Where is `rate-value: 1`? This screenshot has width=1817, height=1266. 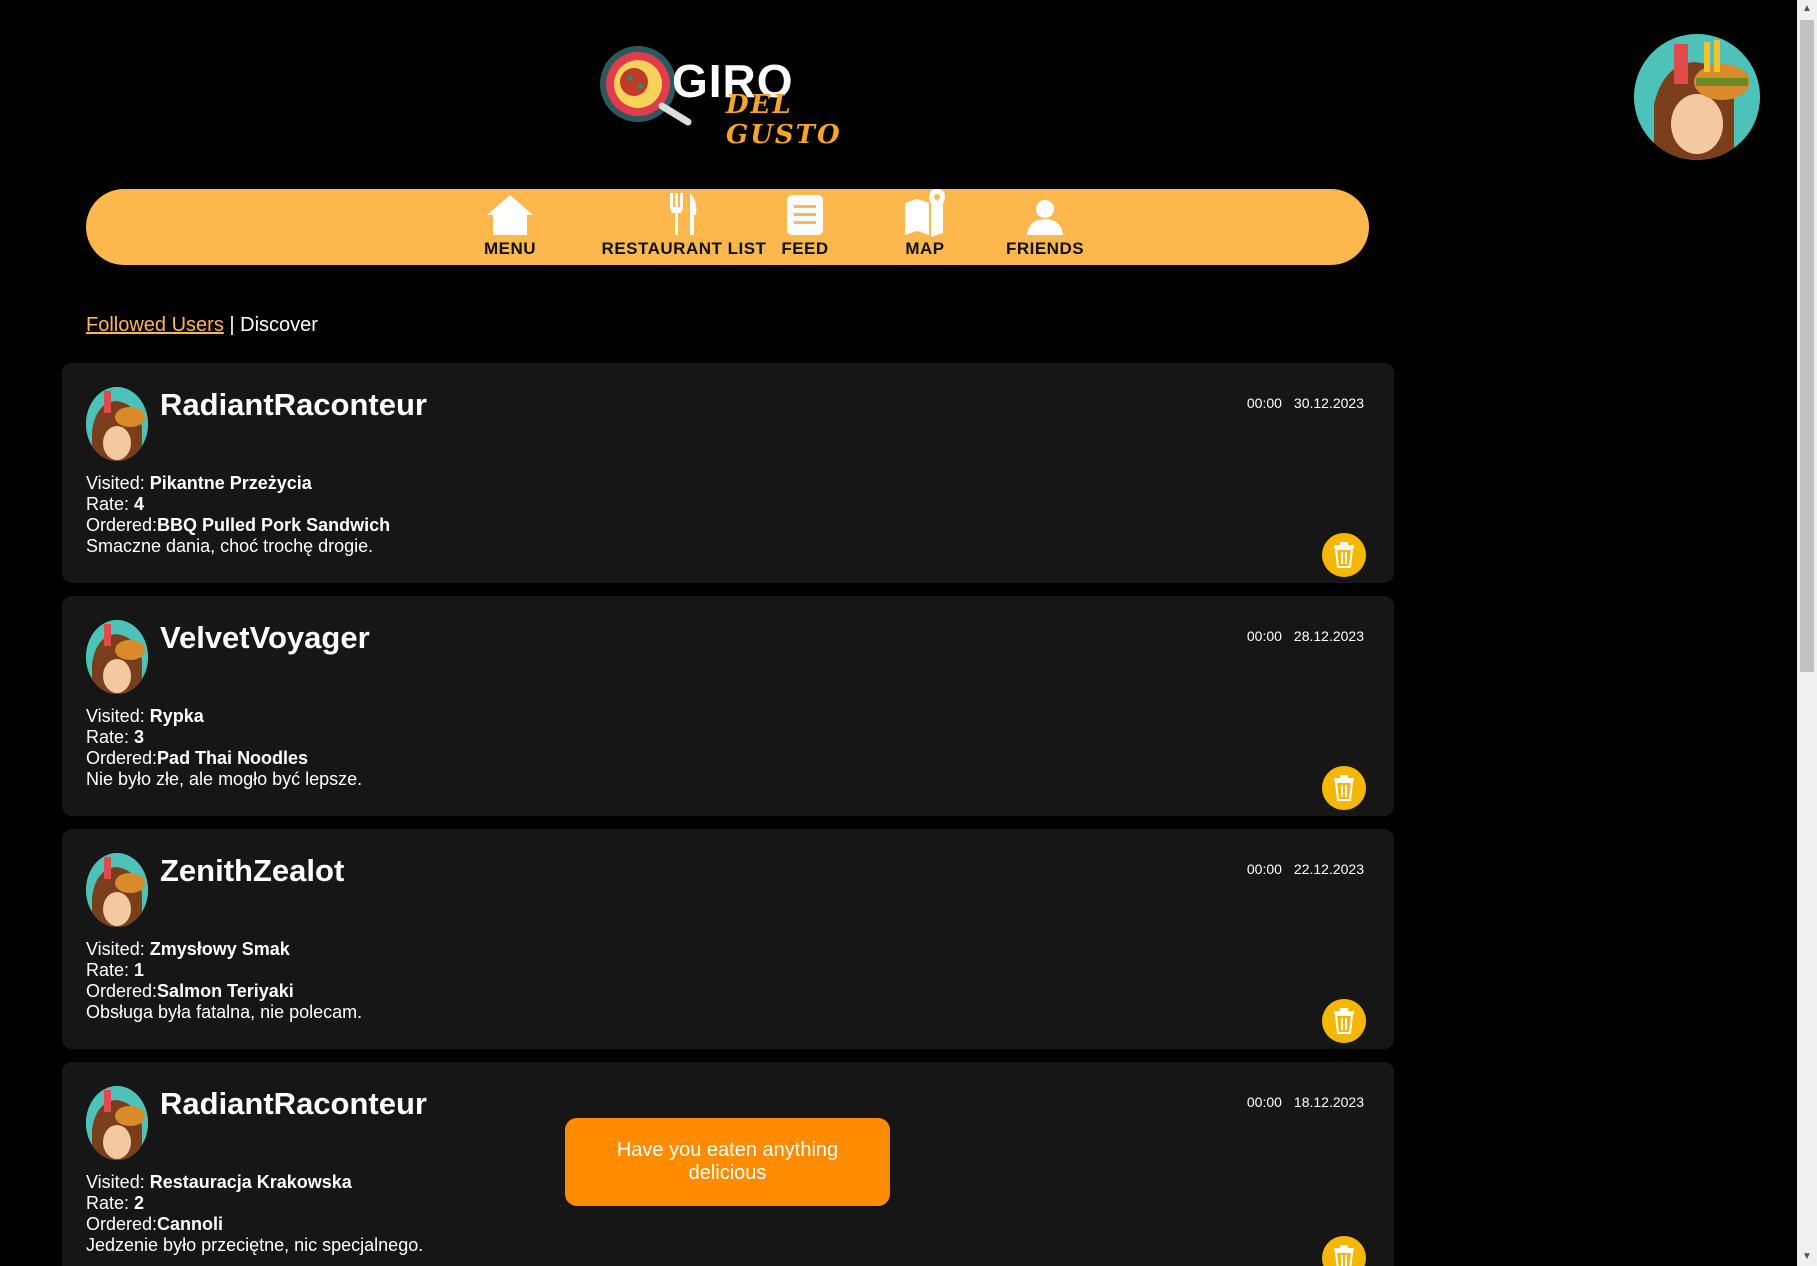
rate-value: 1 is located at coordinates (139, 970).